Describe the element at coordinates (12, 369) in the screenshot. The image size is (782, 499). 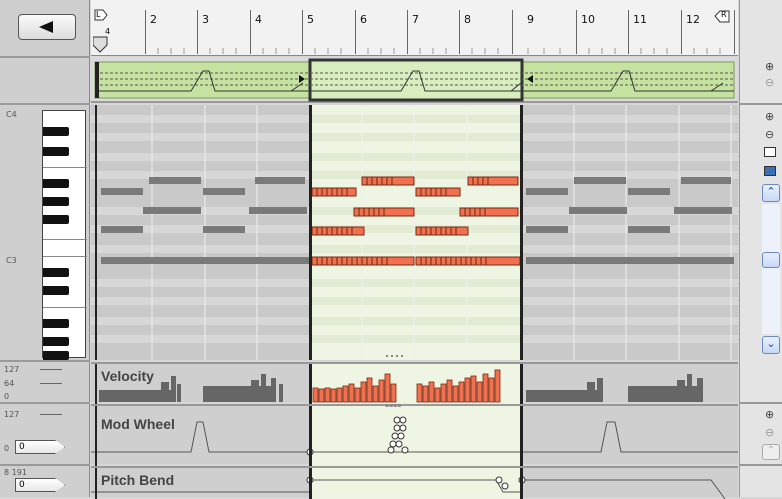
I see `velocity-max-label: 127` at that location.